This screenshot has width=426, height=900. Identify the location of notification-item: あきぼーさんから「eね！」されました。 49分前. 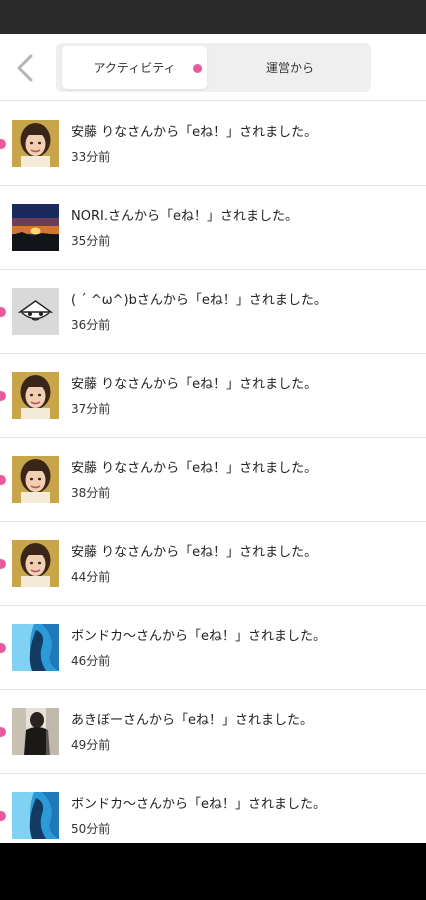
(213, 732).